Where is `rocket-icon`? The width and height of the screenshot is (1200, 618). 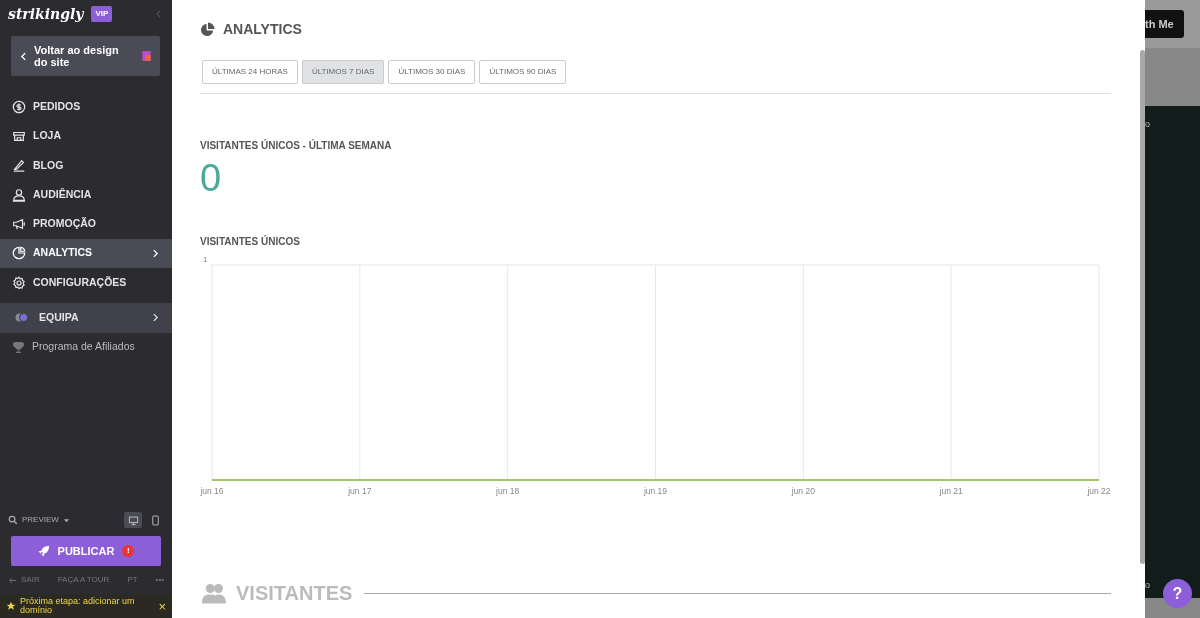 rocket-icon is located at coordinates (43, 551).